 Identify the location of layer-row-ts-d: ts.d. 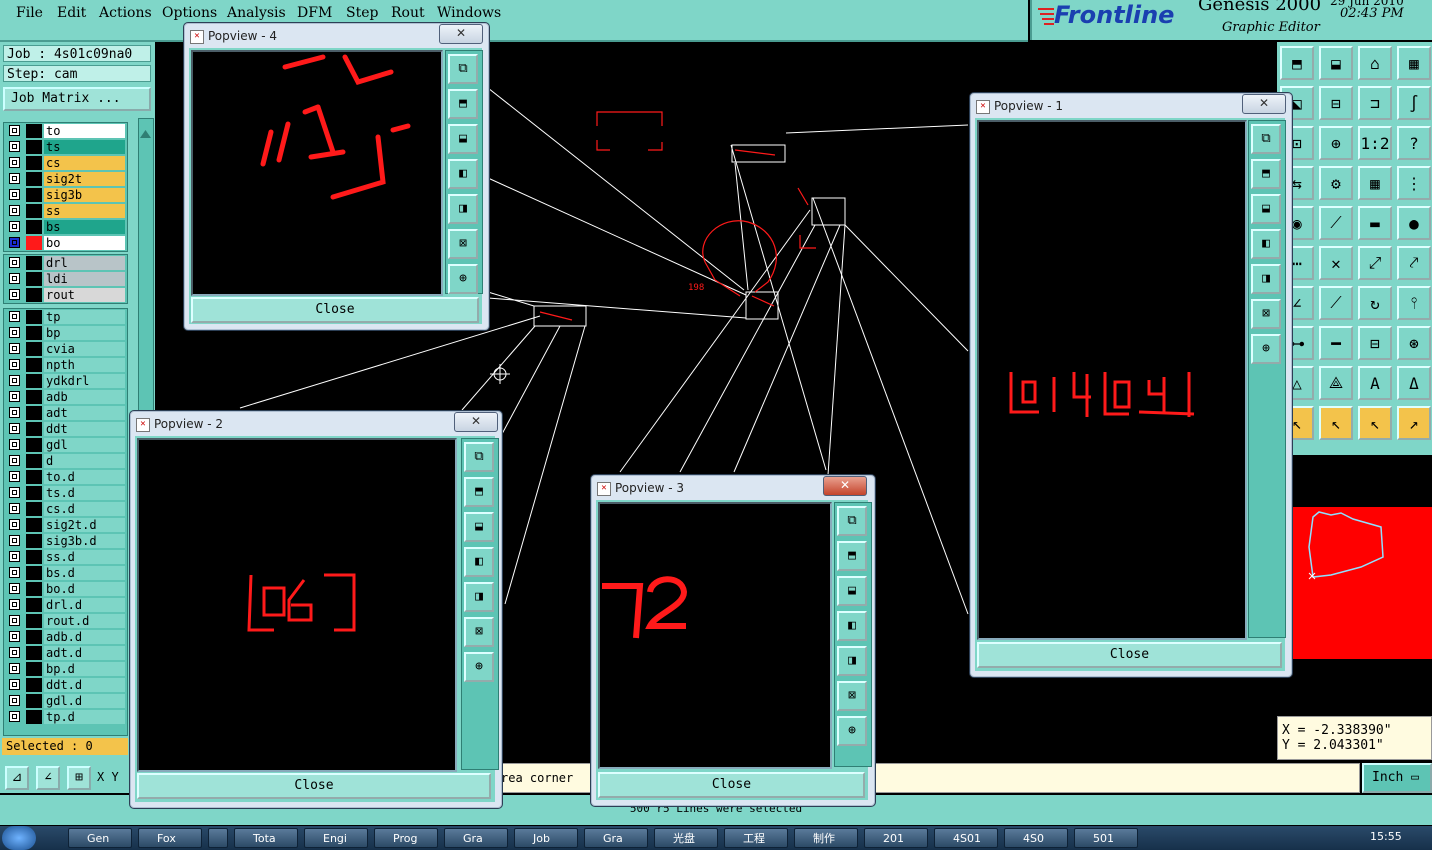
(65, 493).